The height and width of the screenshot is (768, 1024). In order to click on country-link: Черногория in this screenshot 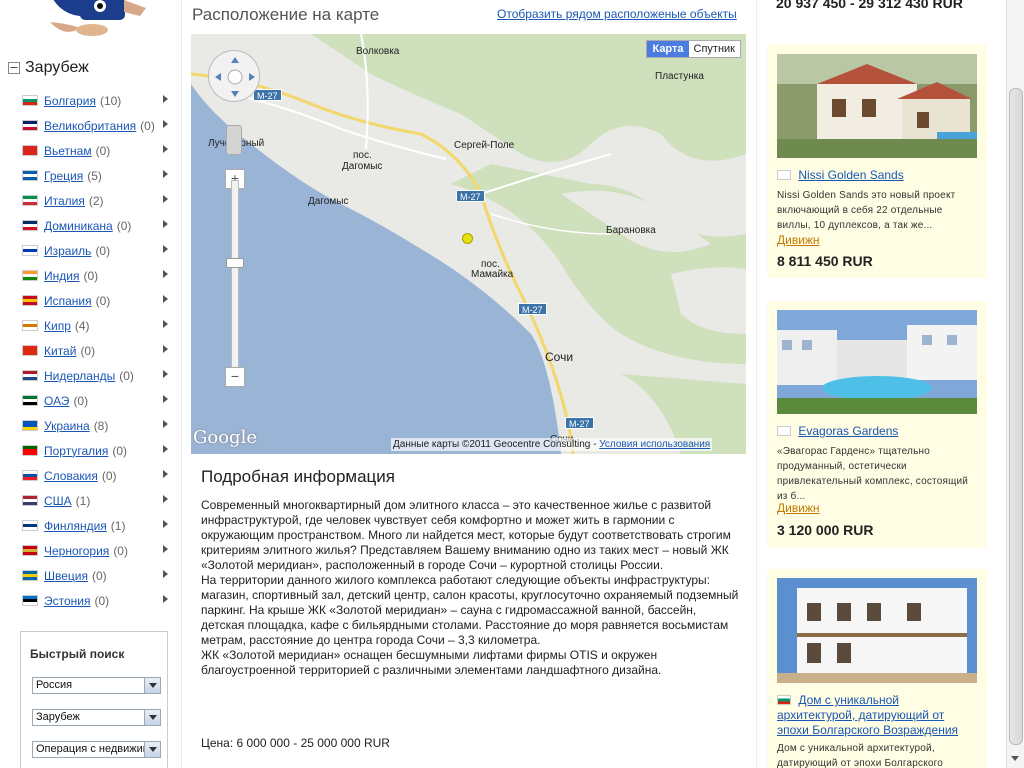, I will do `click(76, 551)`.